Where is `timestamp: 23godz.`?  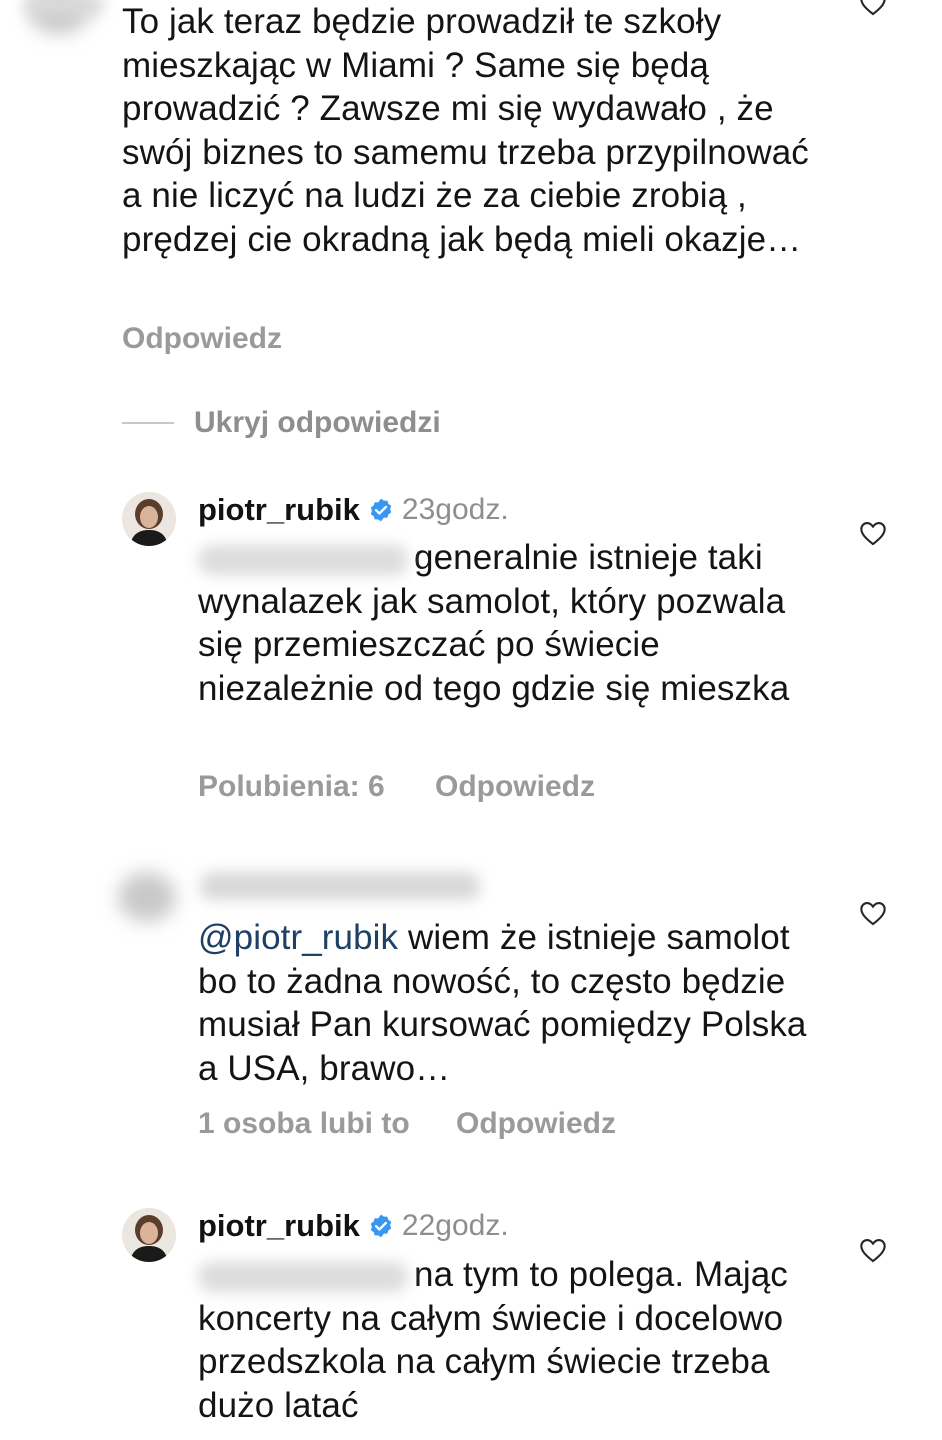 timestamp: 23godz. is located at coordinates (455, 509).